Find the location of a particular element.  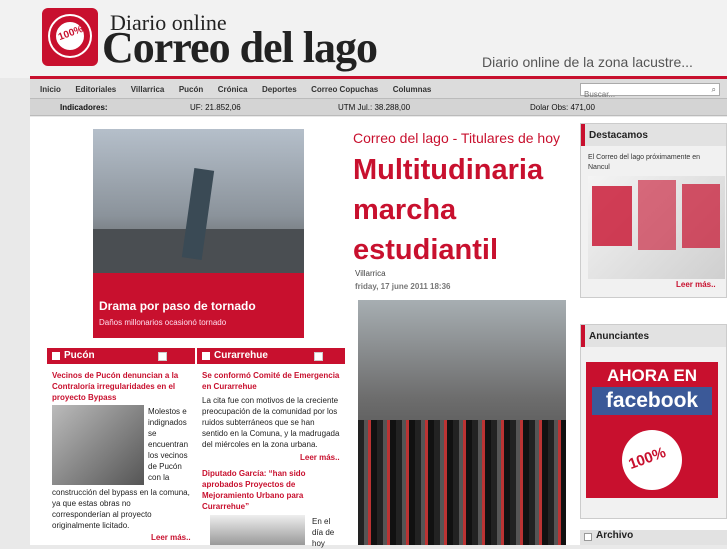

nav-item-villarrica: Villarrica is located at coordinates (148, 89).